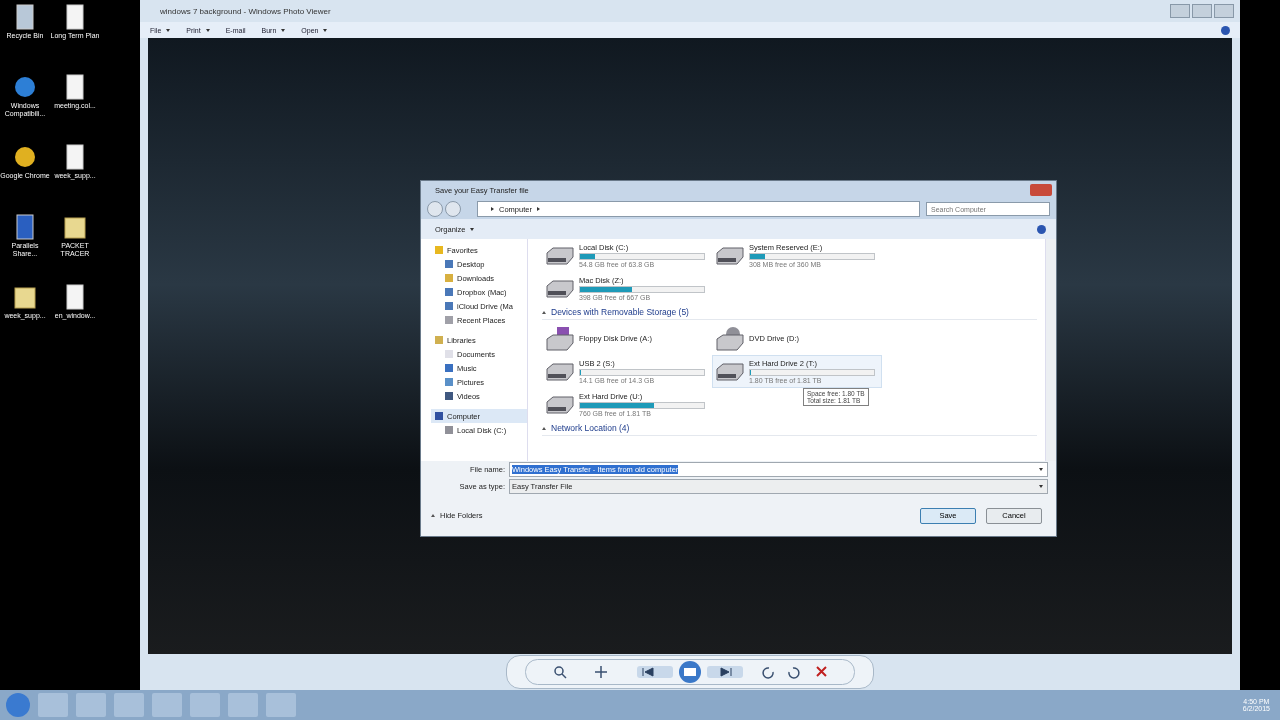  What do you see at coordinates (560, 338) in the screenshot?
I see `floppy-drive-icon` at bounding box center [560, 338].